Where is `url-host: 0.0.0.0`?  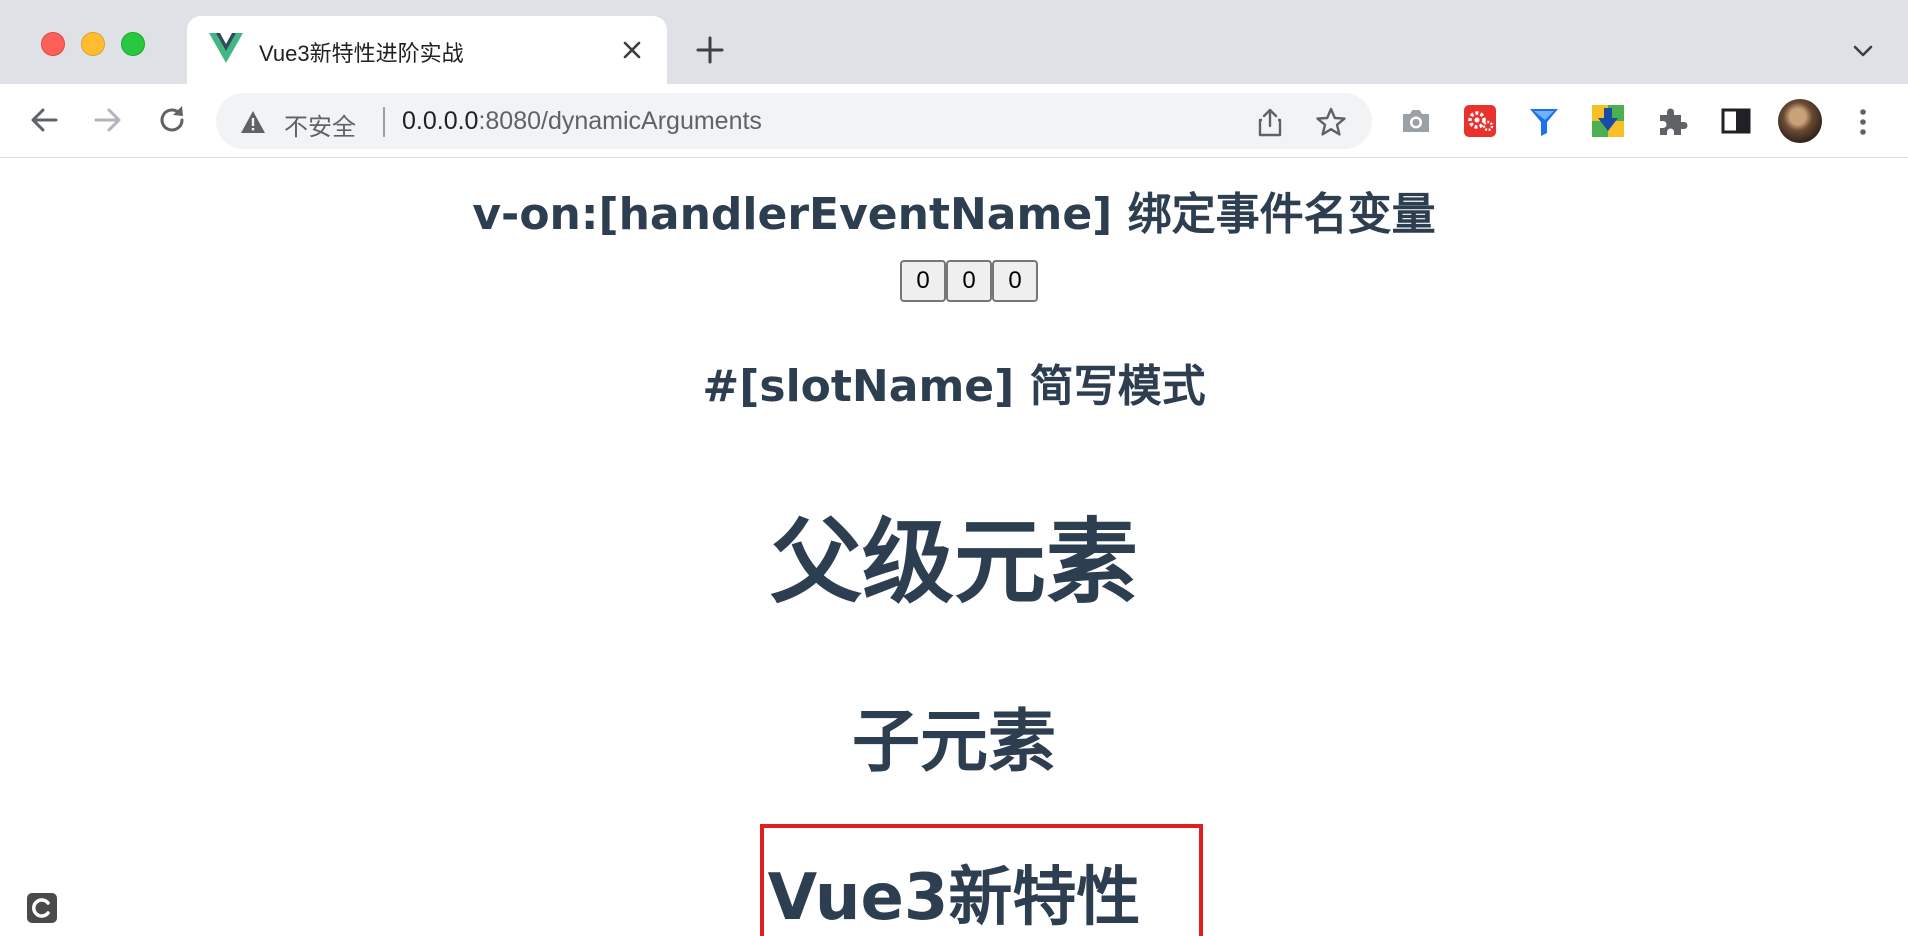 url-host: 0.0.0.0 is located at coordinates (440, 121).